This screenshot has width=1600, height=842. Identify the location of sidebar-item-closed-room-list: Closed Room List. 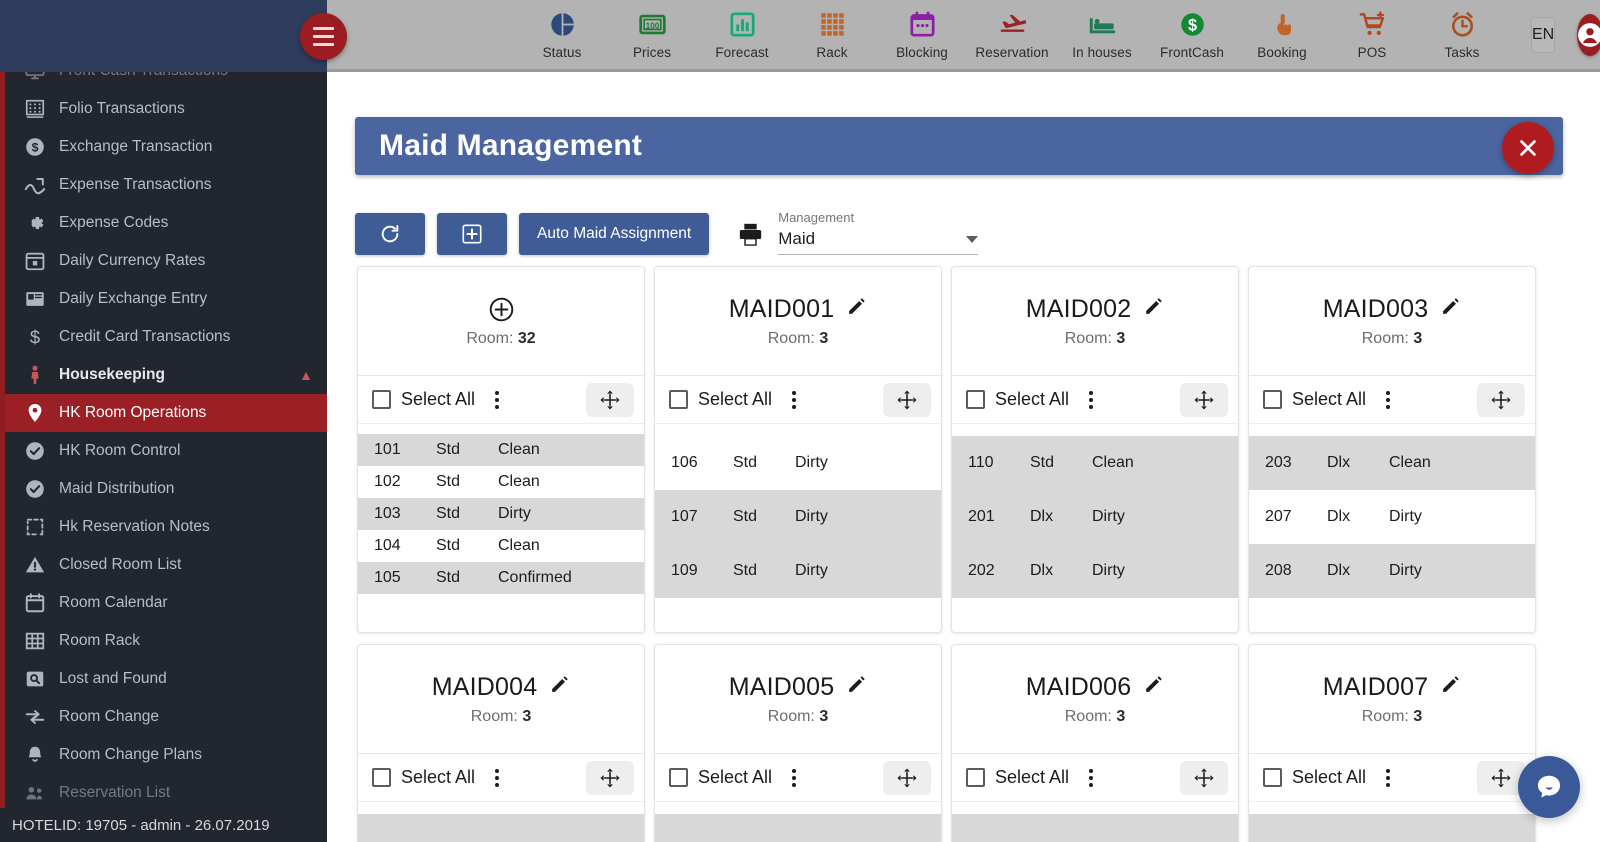
(163, 565).